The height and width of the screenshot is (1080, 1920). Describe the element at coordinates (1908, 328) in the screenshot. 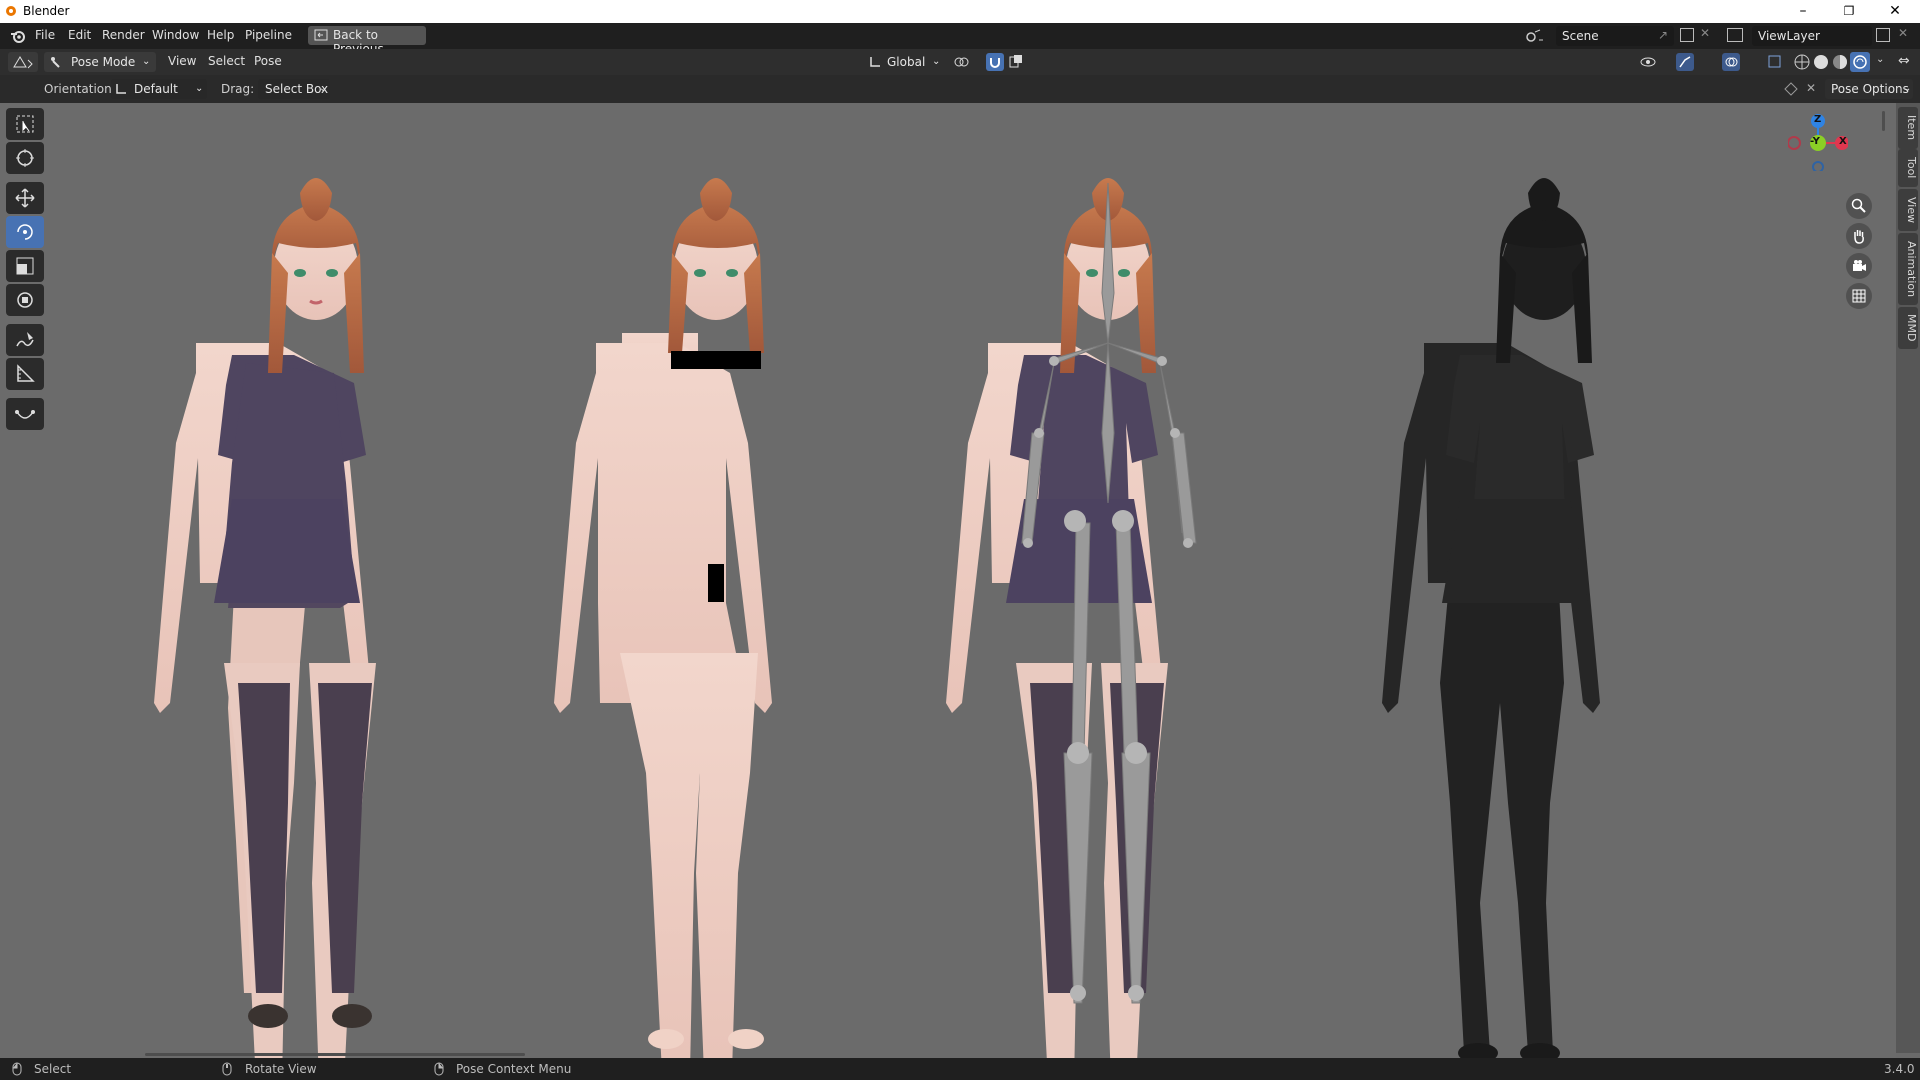

I see `tab-mmd: MMD` at that location.